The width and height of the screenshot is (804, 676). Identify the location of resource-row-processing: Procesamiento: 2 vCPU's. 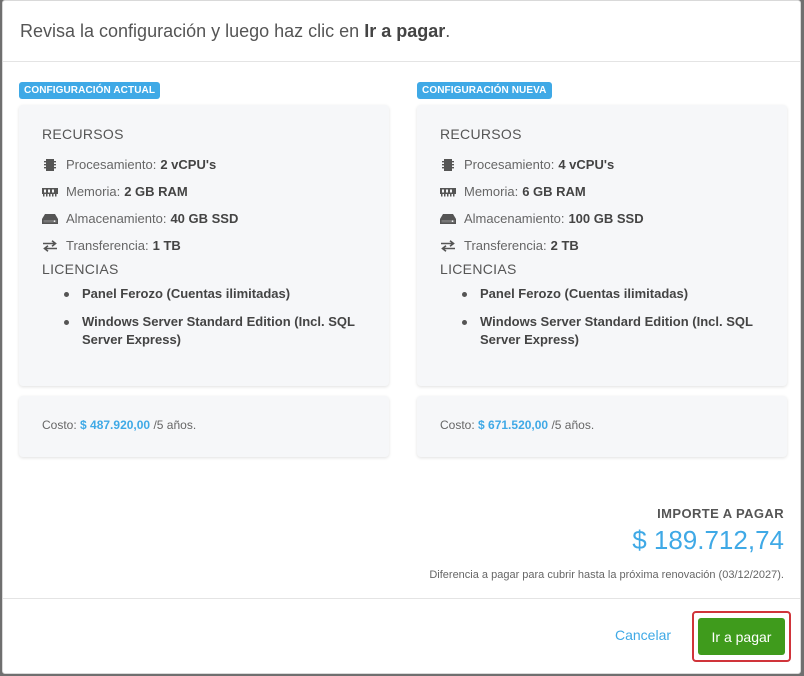
(215, 164).